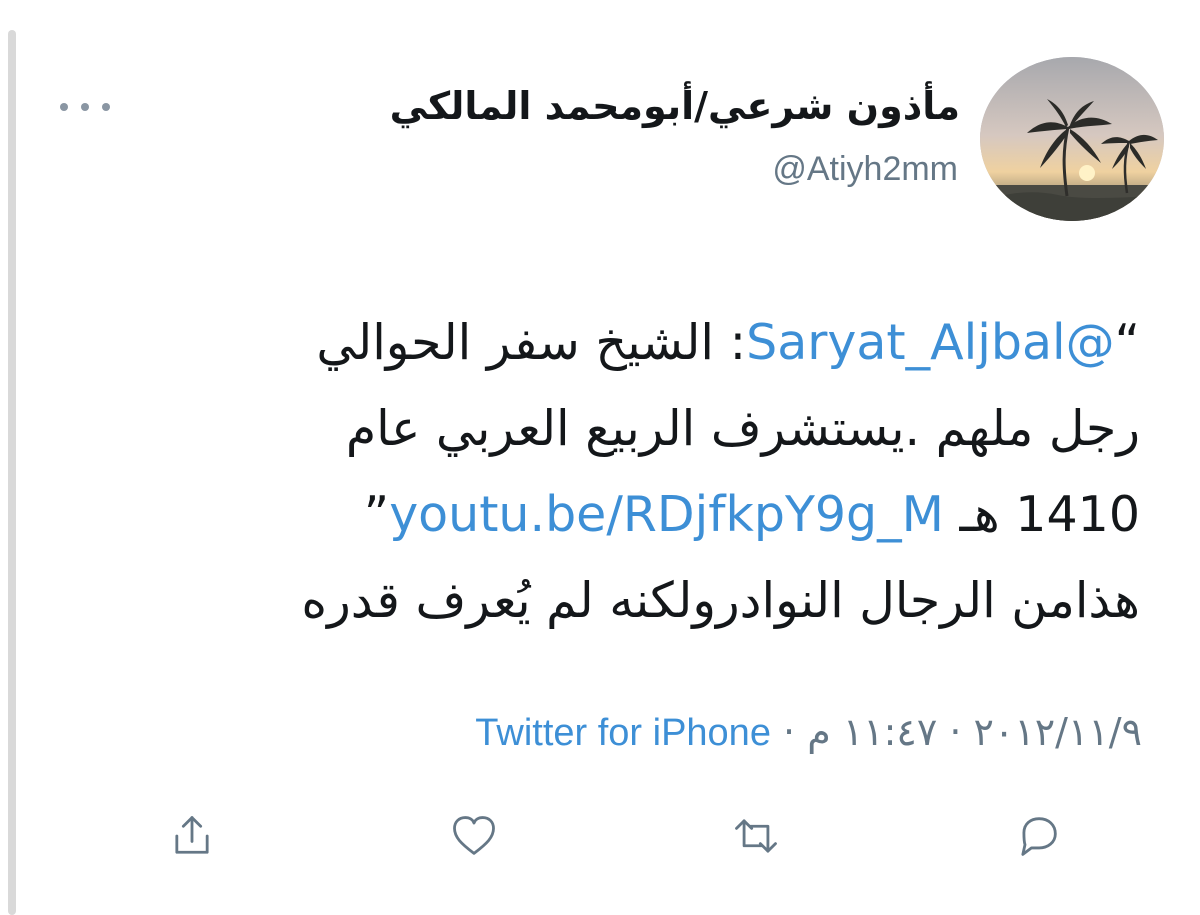 This screenshot has height=915, width=1200. I want to click on tweet-line-2: رجل ملهم .يستشرف الربيع العربي عام, so click(600, 429).